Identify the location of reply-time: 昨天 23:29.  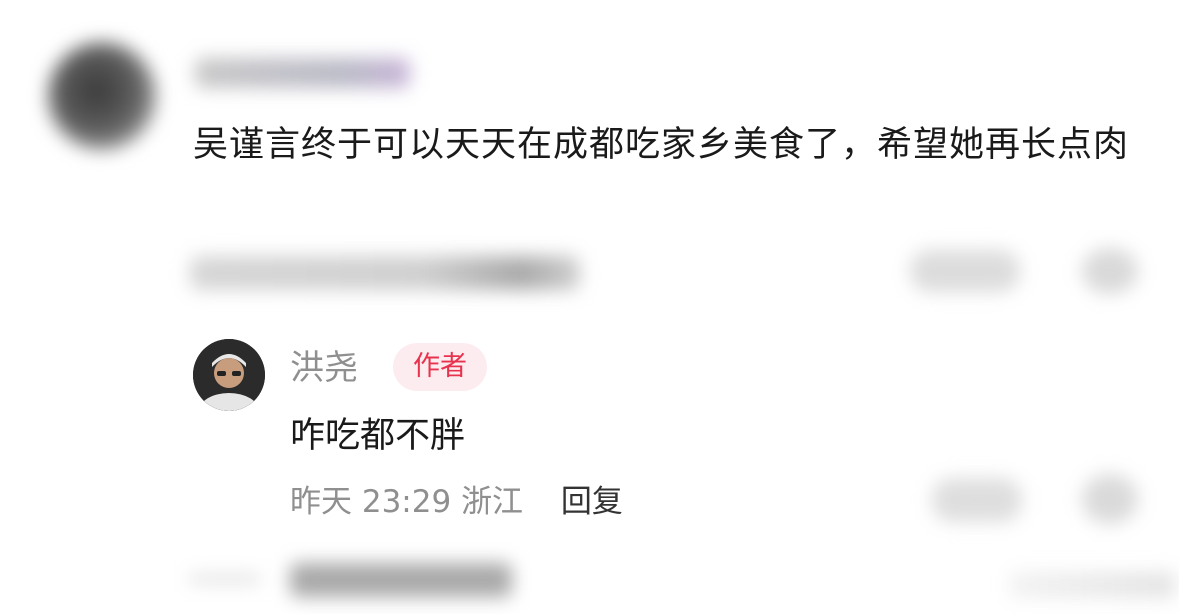
(371, 502).